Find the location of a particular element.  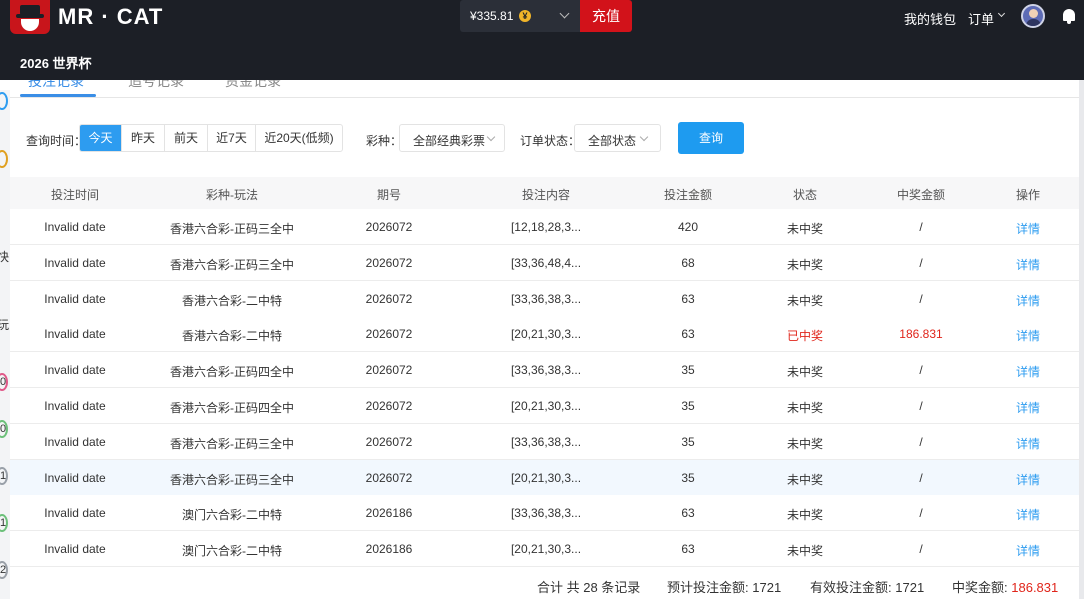

status-filter-label: 订单状态： is located at coordinates (550, 141).